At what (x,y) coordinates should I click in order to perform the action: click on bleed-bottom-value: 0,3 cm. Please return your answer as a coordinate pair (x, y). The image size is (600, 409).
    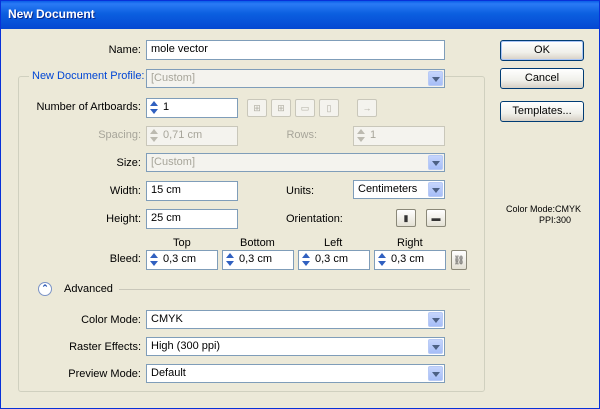
    Looking at the image, I should click on (256, 259).